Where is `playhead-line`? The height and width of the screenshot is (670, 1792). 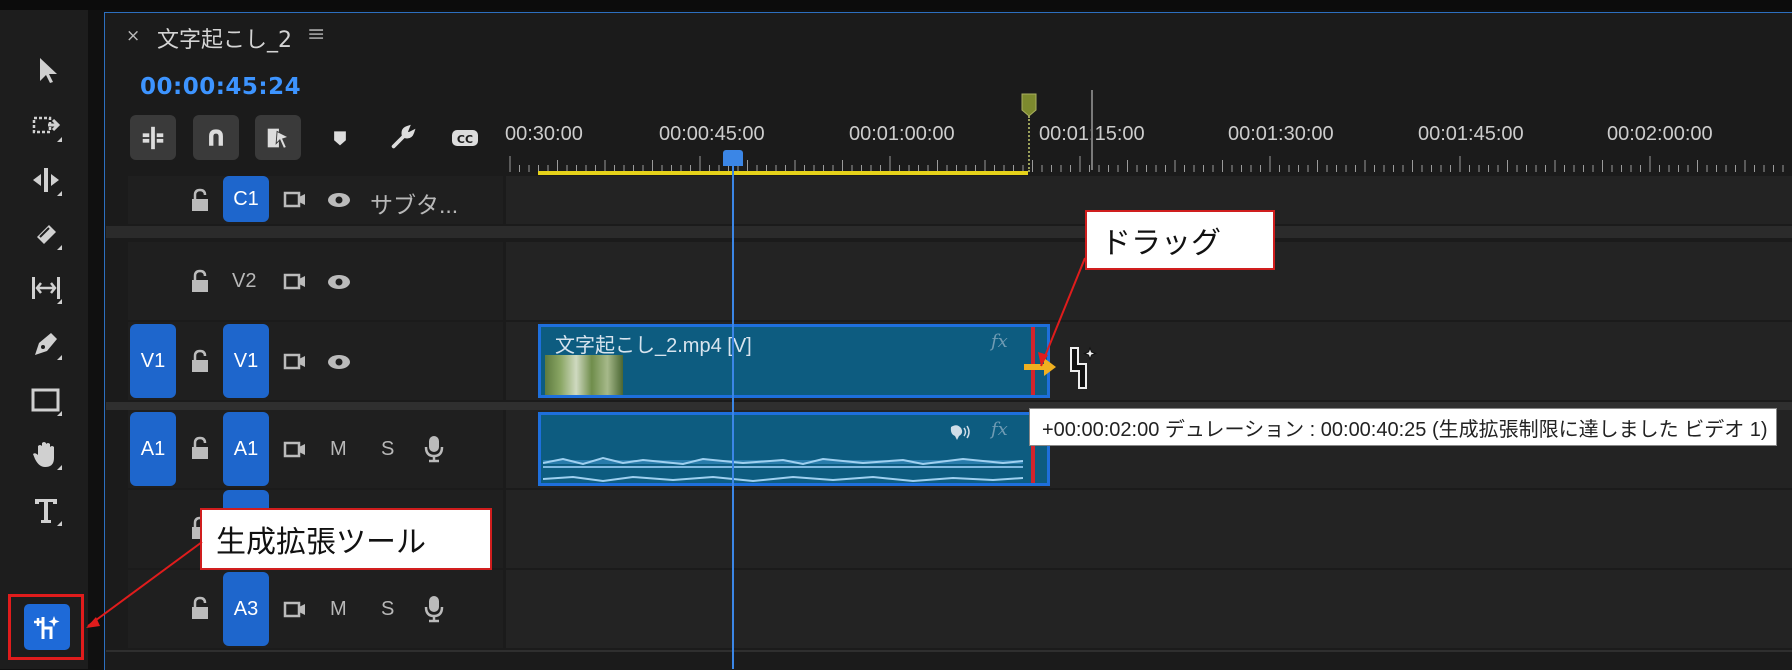
playhead-line is located at coordinates (733, 414).